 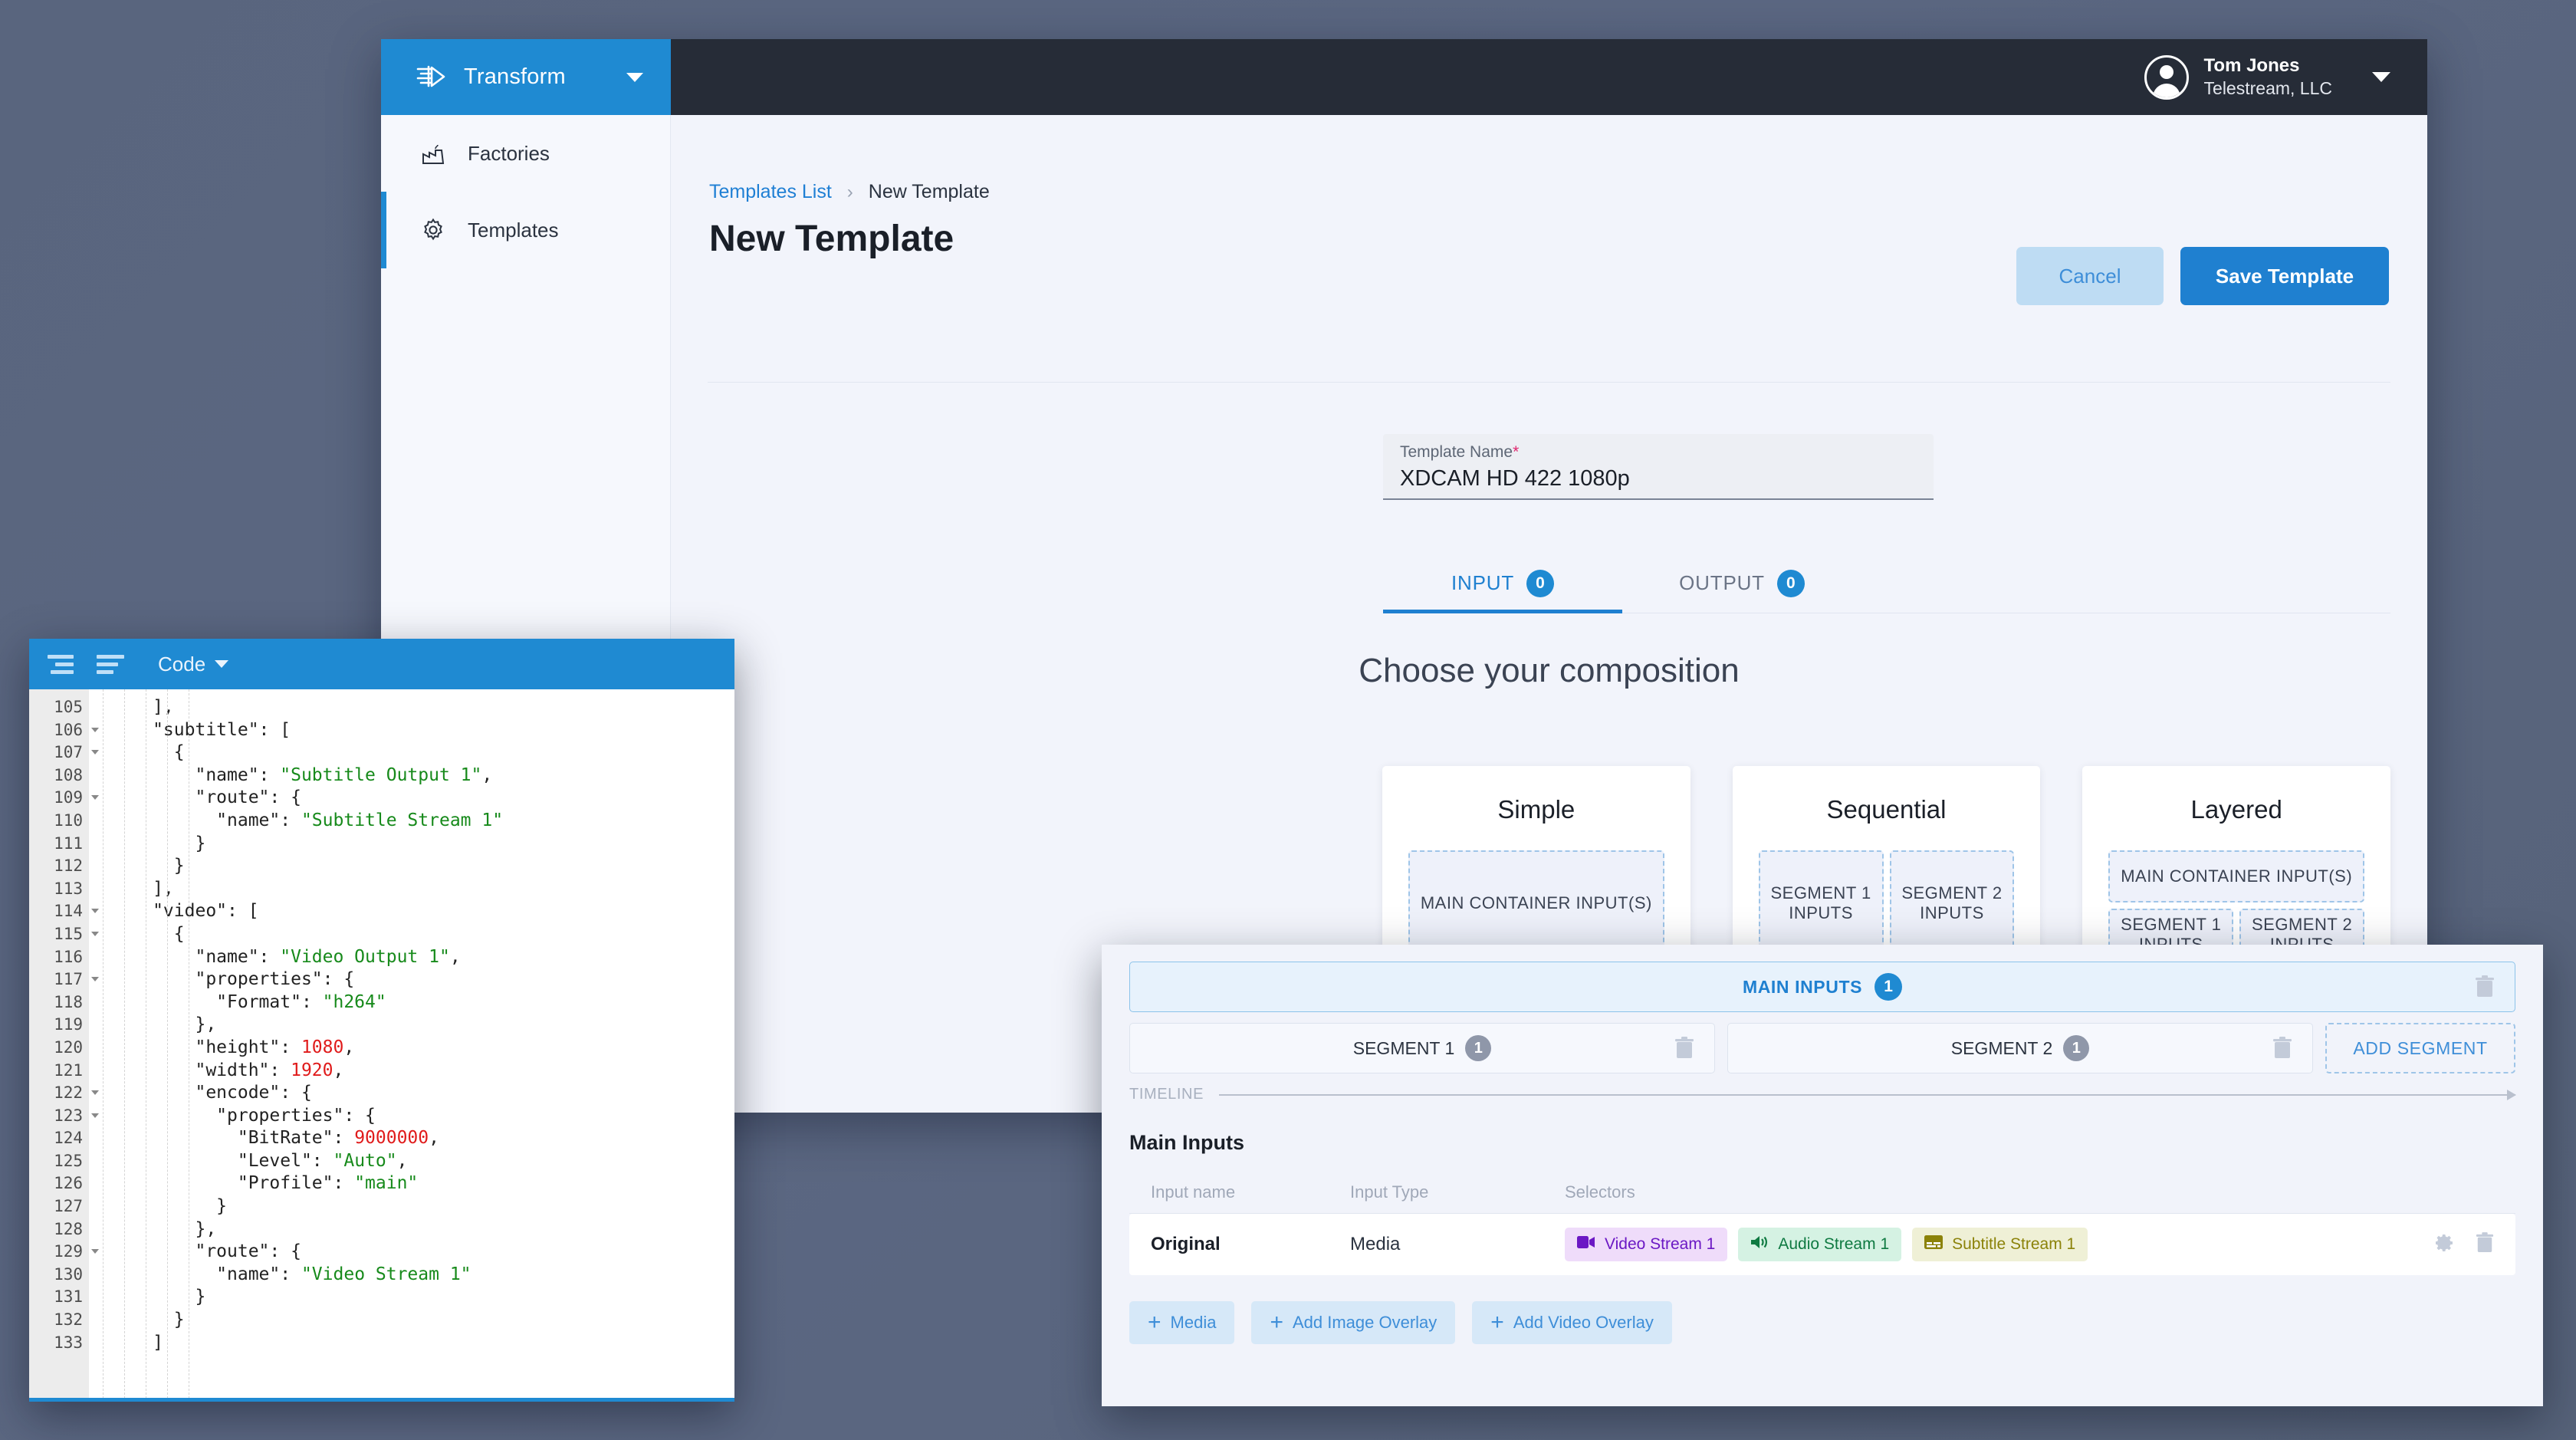 I want to click on chip-subtitle-stream-1: Subtitle Stream 1, so click(x=2000, y=1244).